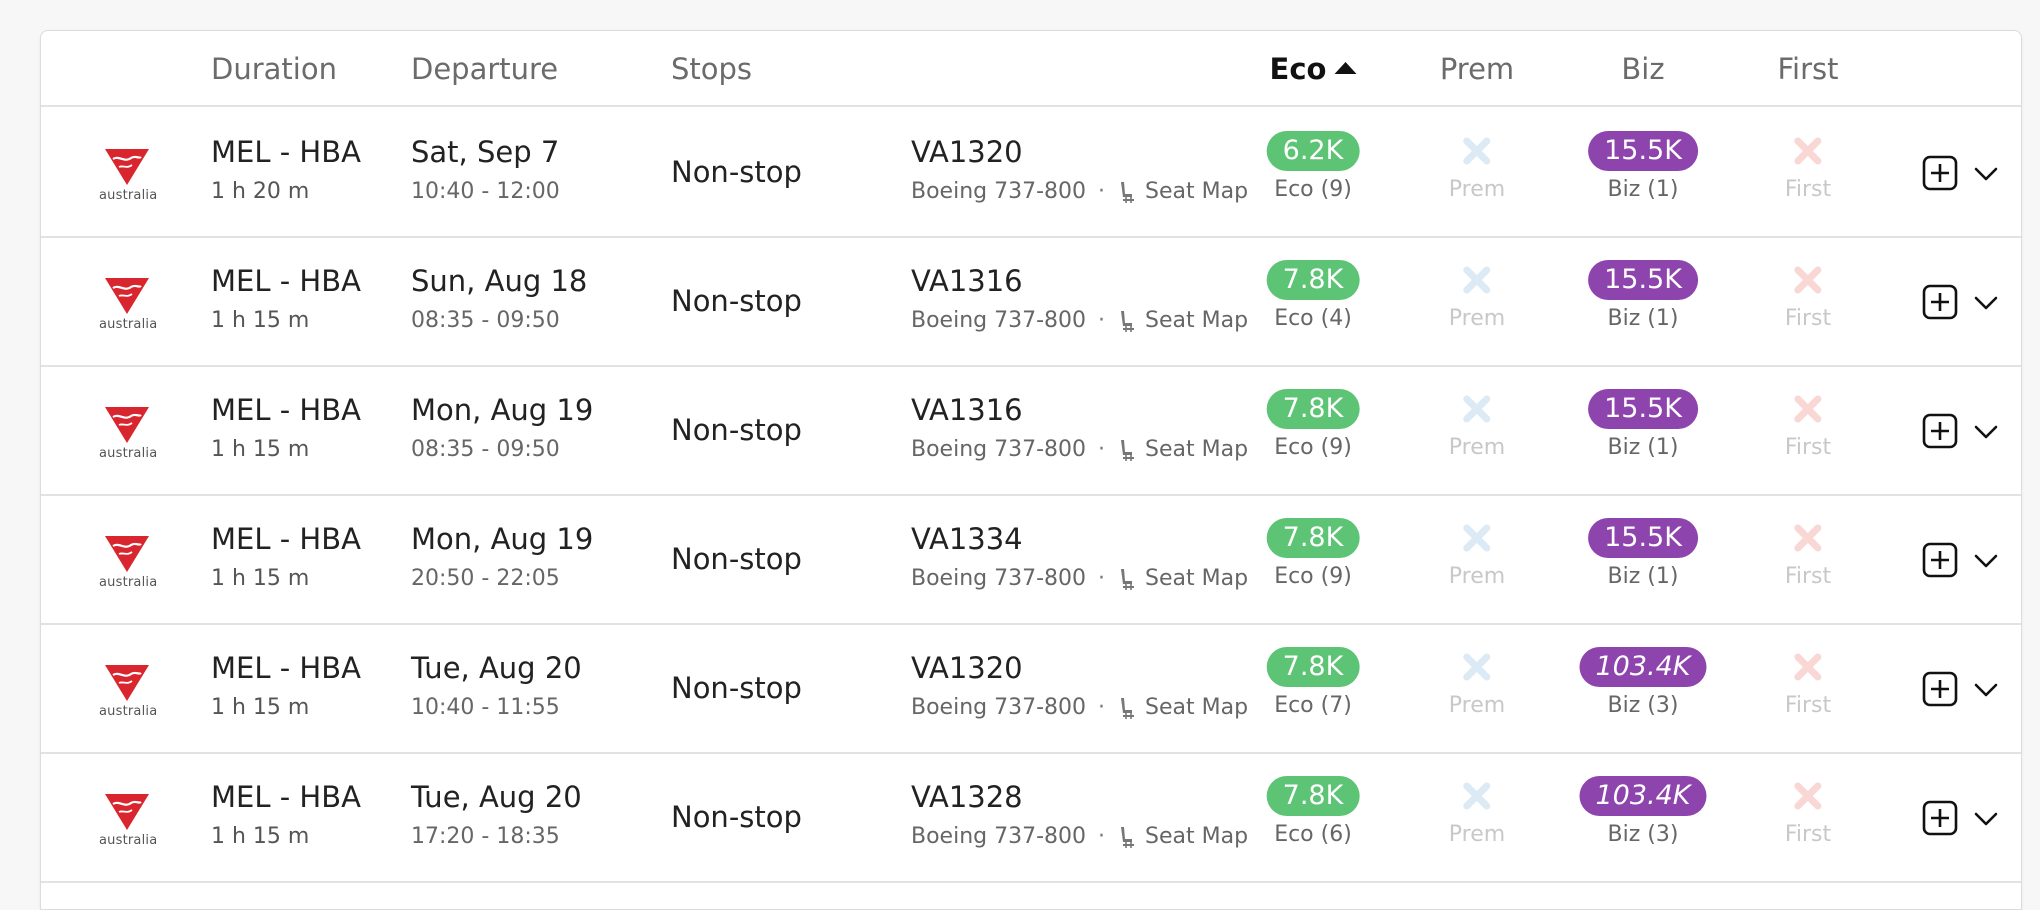 The width and height of the screenshot is (2040, 910). I want to click on aircraft-type: Boeing 737-800, so click(999, 836).